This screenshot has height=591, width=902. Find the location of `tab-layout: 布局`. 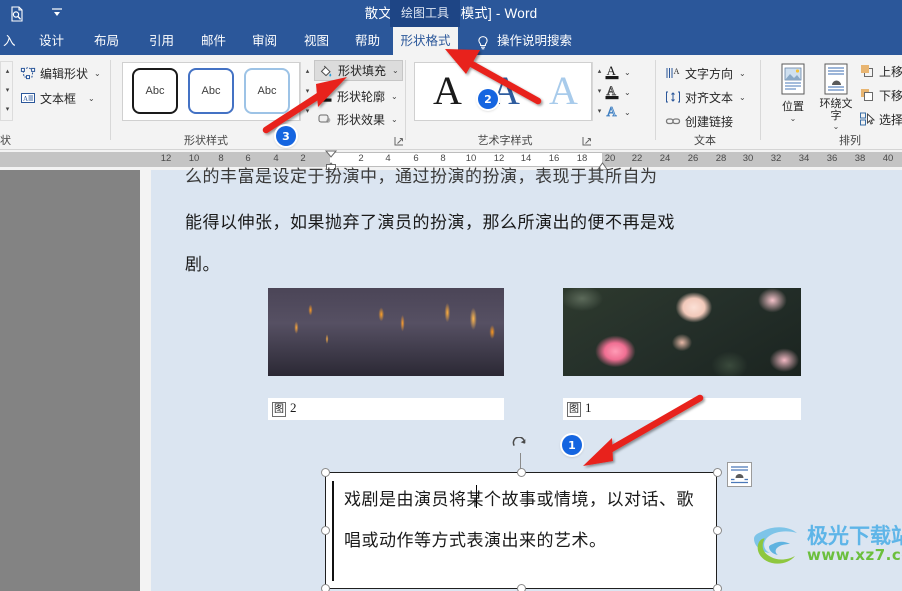

tab-layout: 布局 is located at coordinates (106, 41).